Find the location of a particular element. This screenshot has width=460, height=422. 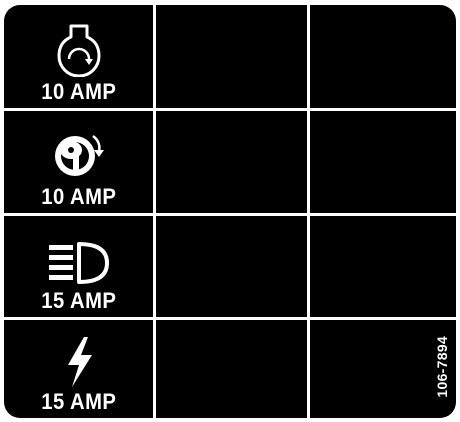

fuse-row-3-rating: 15 AMP is located at coordinates (78, 300).